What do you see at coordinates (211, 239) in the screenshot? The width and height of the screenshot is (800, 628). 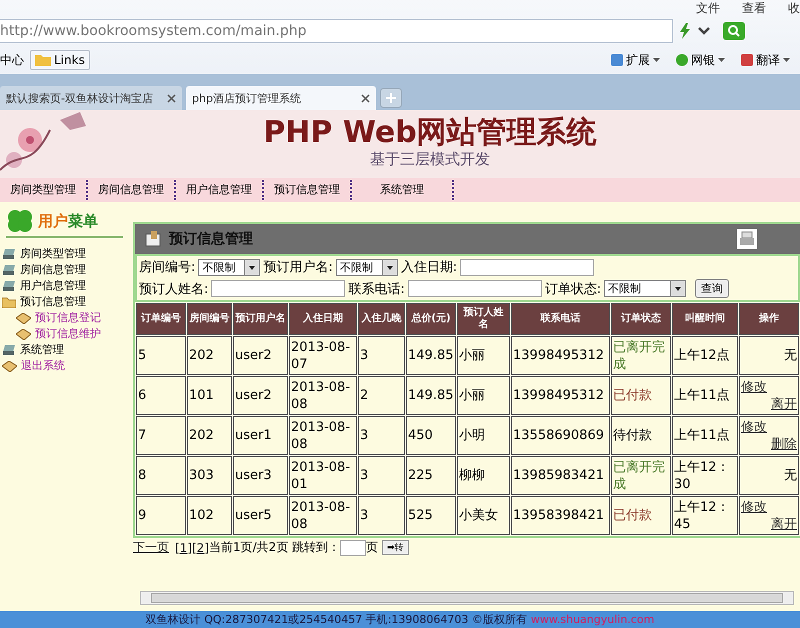 I see `panel-title: 预订信息管理` at bounding box center [211, 239].